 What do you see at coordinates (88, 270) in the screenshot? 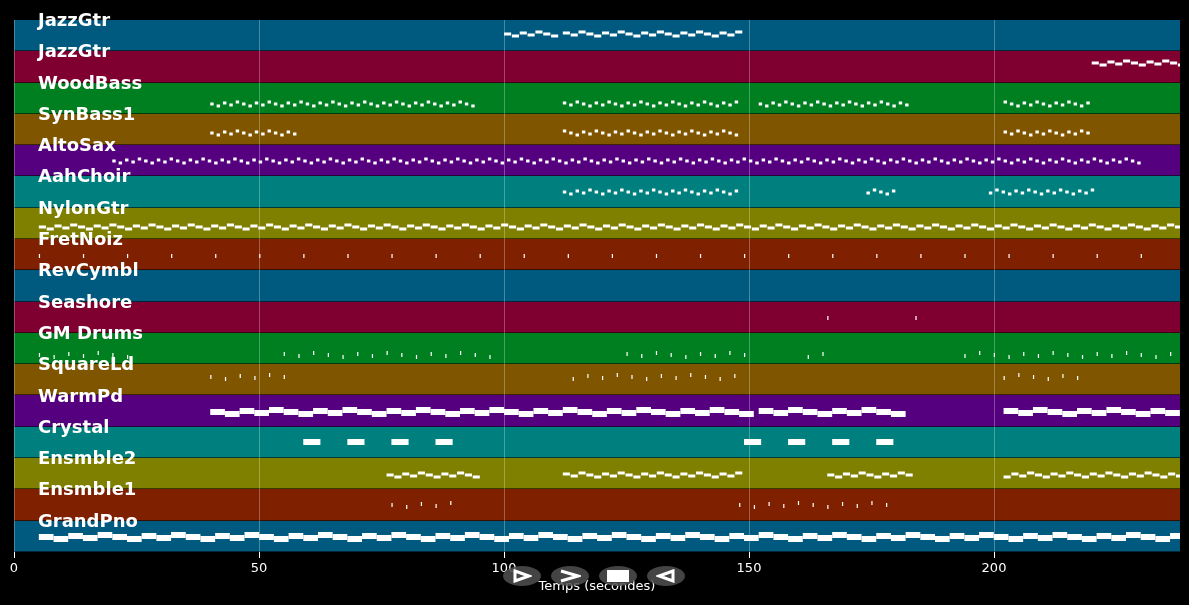
I see `track-label: RevCymbl` at bounding box center [88, 270].